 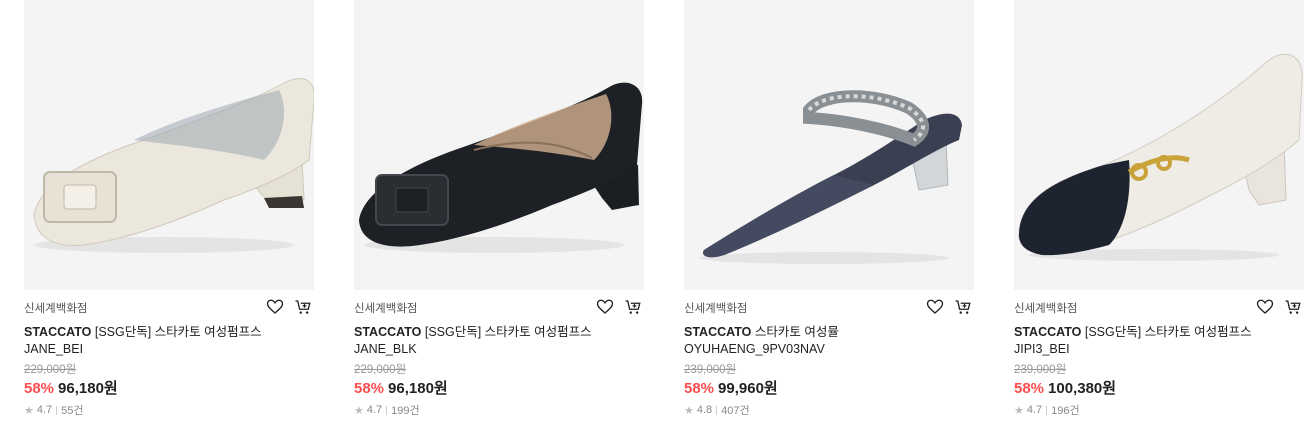 What do you see at coordinates (704, 410) in the screenshot?
I see `rating-score: 4.8` at bounding box center [704, 410].